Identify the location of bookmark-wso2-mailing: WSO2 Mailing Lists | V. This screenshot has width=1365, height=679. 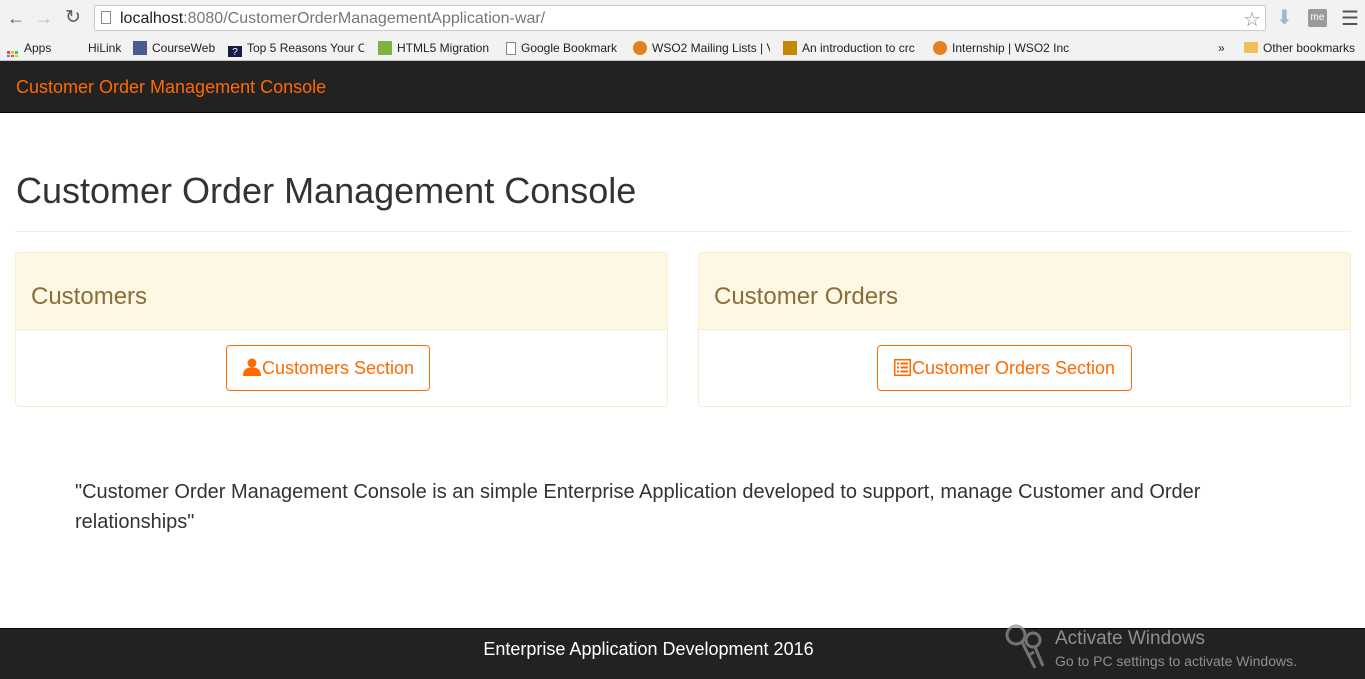
(701, 48).